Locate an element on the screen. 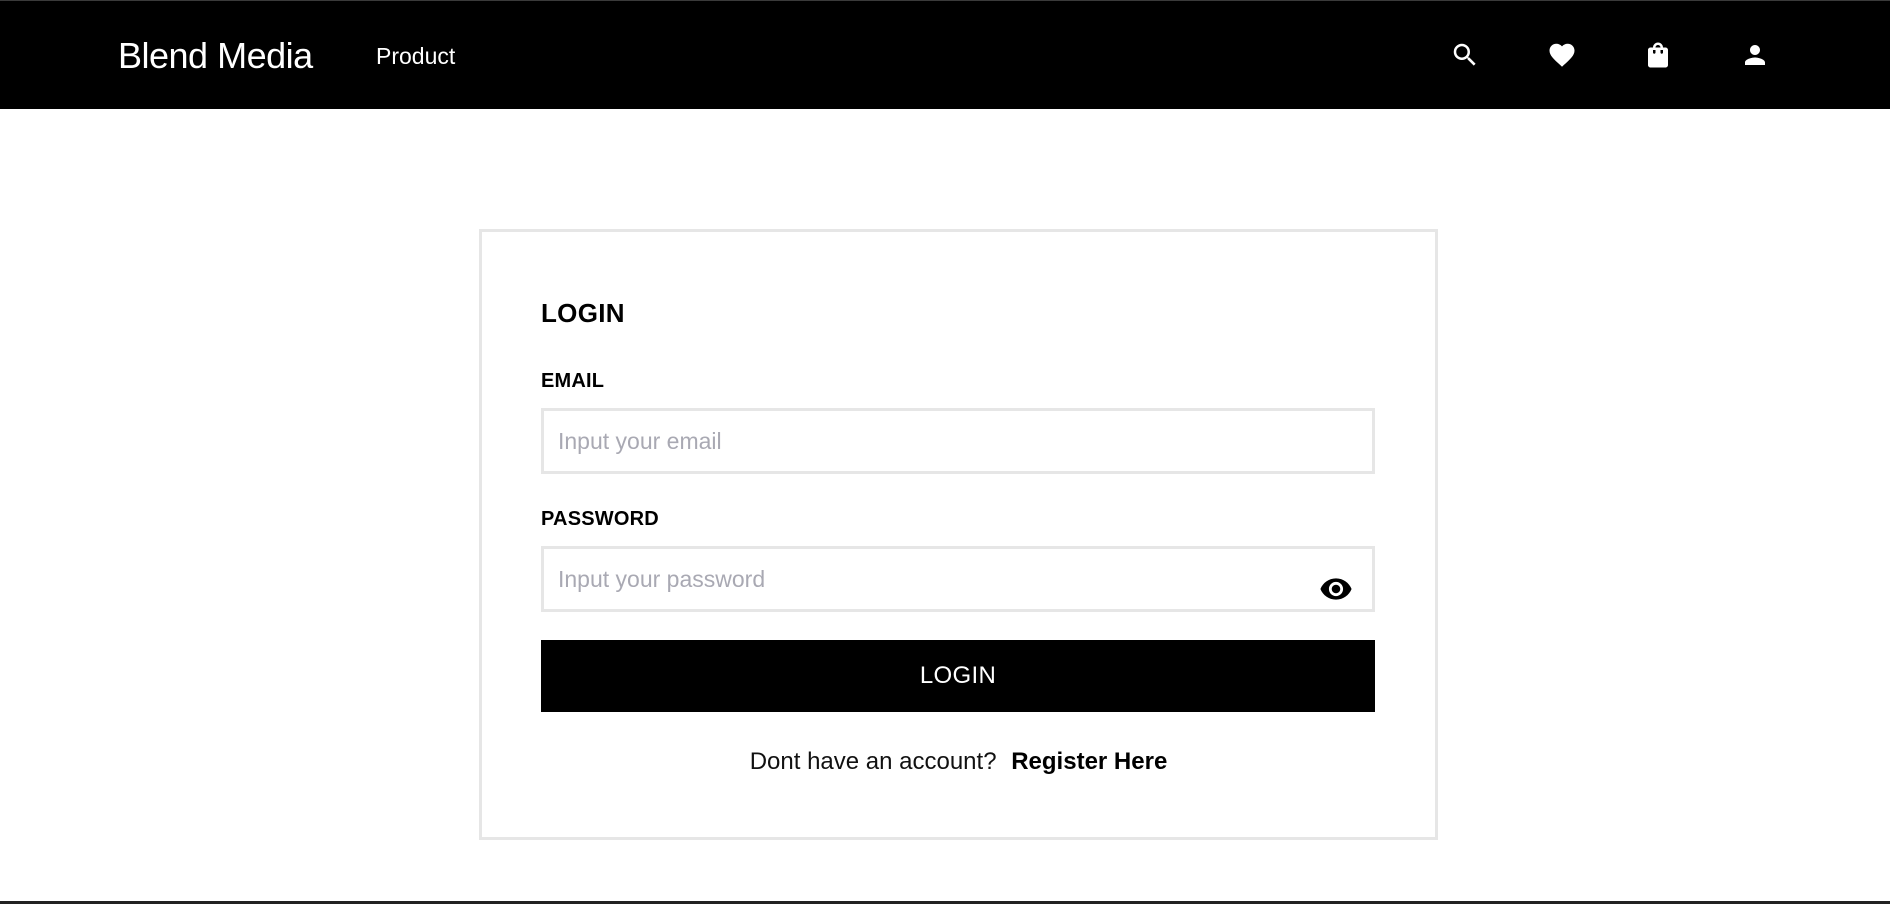 The image size is (1890, 904). brand-logo-link: Blend Media is located at coordinates (215, 56).